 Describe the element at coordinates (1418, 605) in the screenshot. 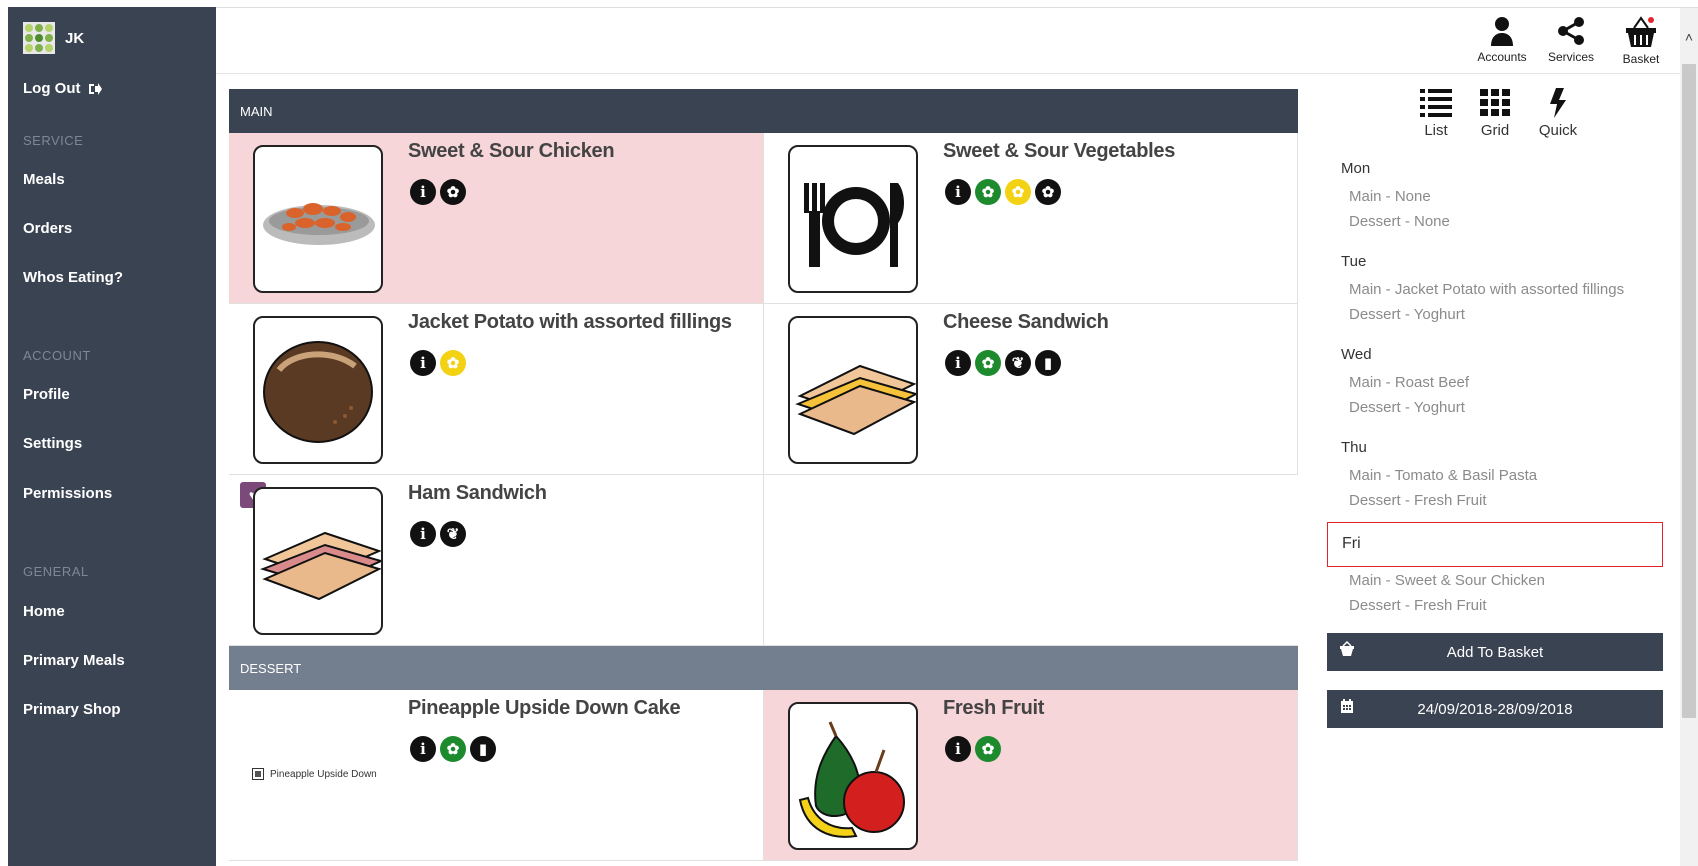

I see `day-dessert: Dessert - Fresh Fruit` at that location.